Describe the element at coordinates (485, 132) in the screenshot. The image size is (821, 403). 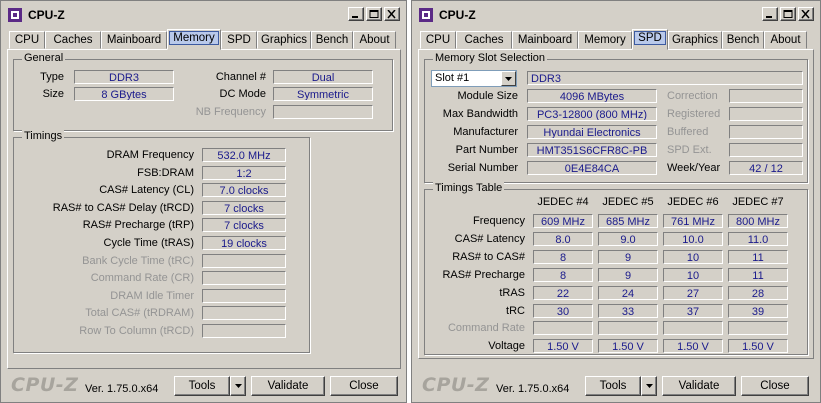
I see `manufacturer-label: Manufacturer` at that location.